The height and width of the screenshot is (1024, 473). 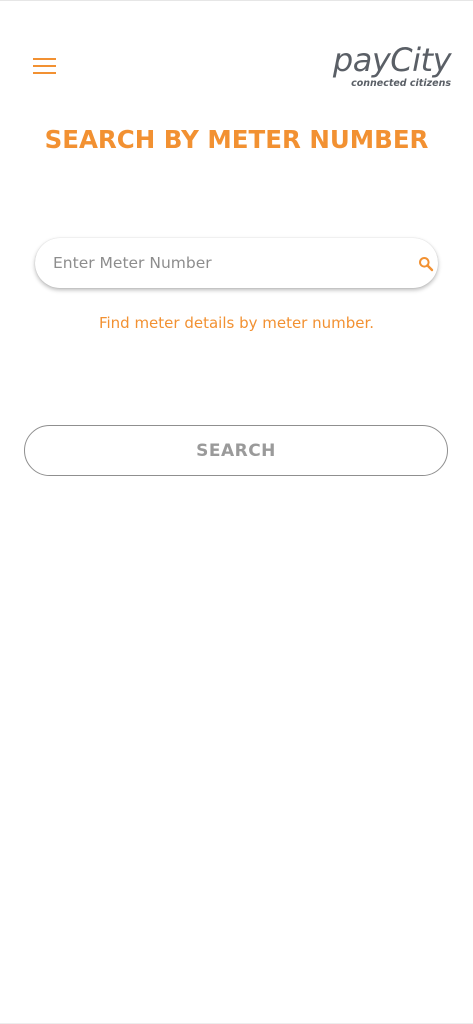 What do you see at coordinates (236, 0) in the screenshot?
I see `top-divider` at bounding box center [236, 0].